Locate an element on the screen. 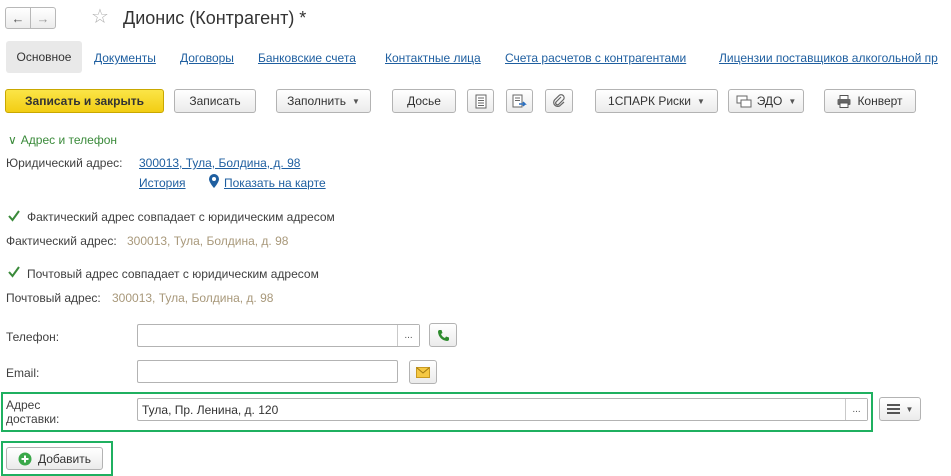 The width and height of the screenshot is (951, 476). spark-risks-dropdown-button: 1СПАРК Риски ▼ is located at coordinates (656, 101).